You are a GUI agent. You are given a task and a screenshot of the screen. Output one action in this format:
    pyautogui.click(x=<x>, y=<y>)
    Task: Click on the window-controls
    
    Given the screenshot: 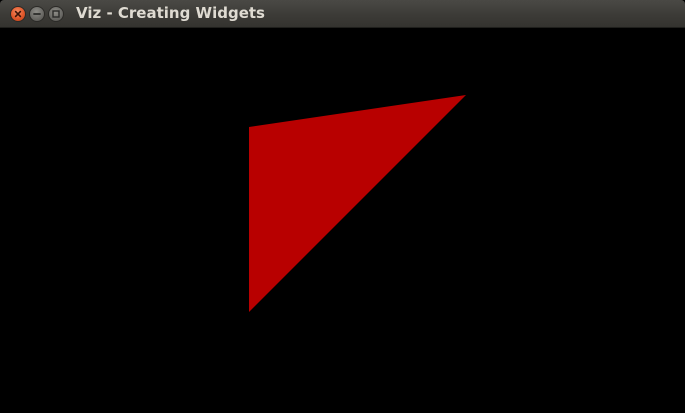 What is the action you would take?
    pyautogui.click(x=37, y=14)
    